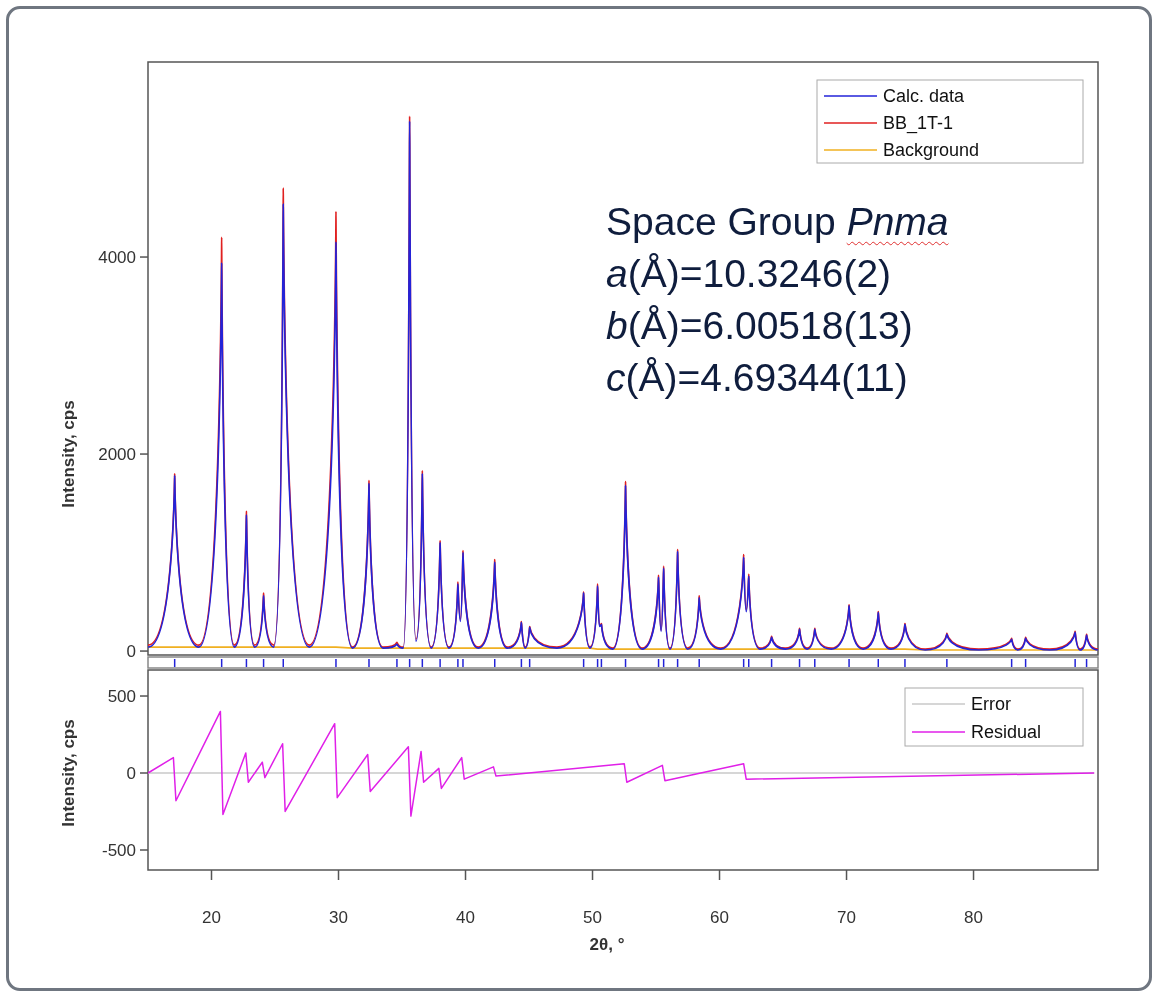 This screenshot has height=997, width=1158. Describe the element at coordinates (846, 917) in the screenshot. I see `axis-tick-label: 70` at that location.